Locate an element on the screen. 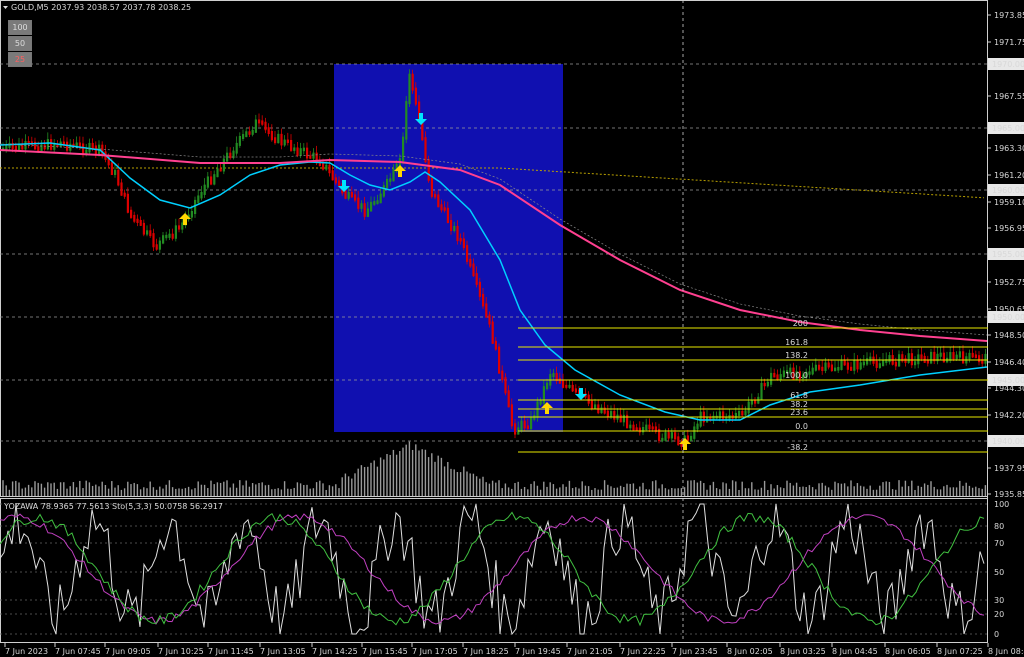 The image size is (1024, 657). time-tick-label: 7 Jun 2023 is located at coordinates (26, 651).